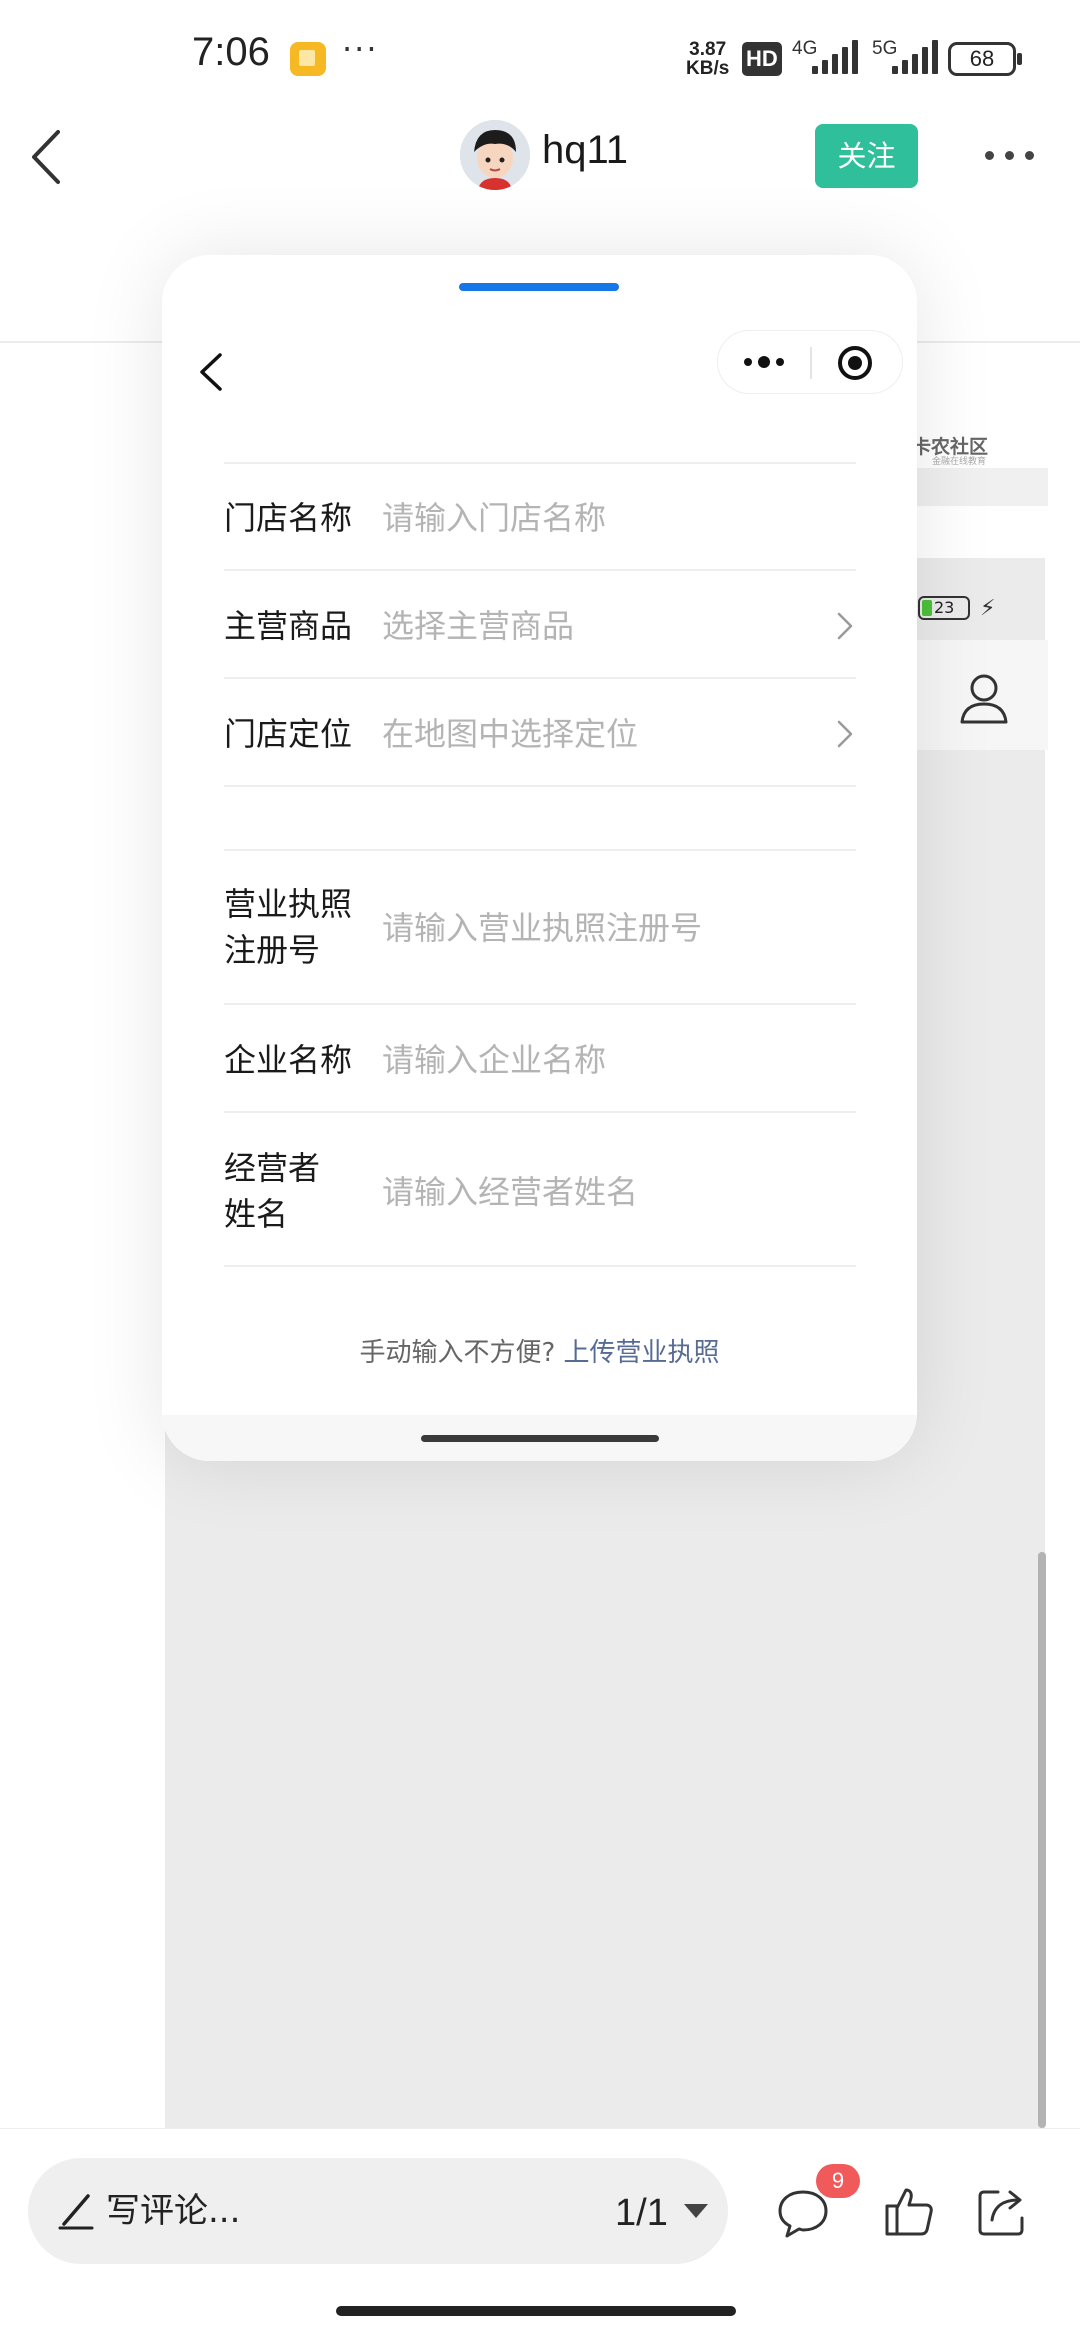 The width and height of the screenshot is (1080, 2340). I want to click on status-more-dots: ···, so click(360, 49).